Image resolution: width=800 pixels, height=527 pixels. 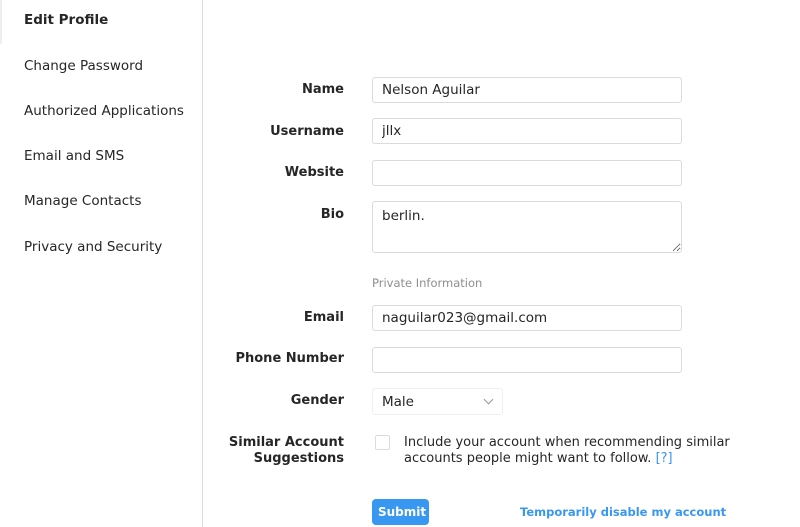 I want to click on similar-account-label: Similar Account Suggestions, so click(x=286, y=451).